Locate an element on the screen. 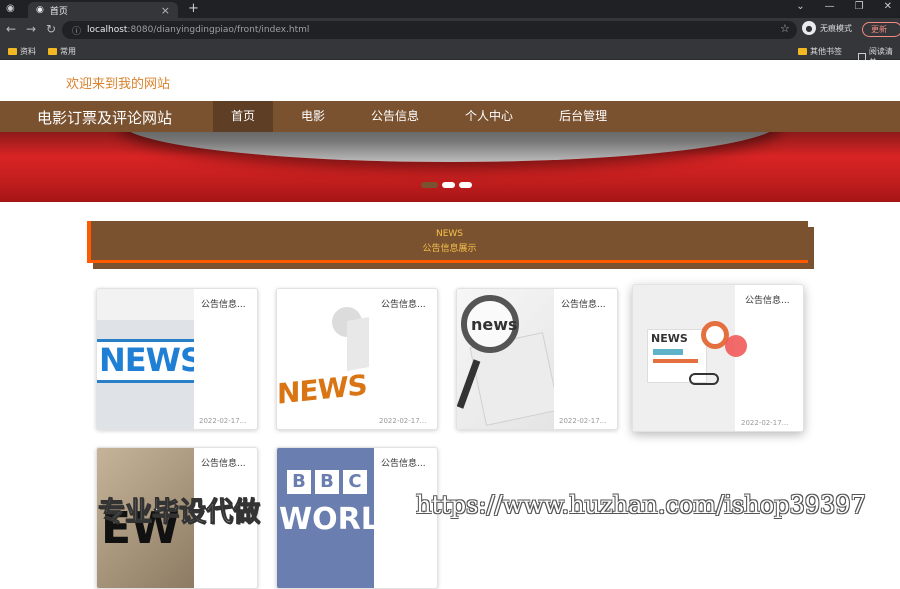 The height and width of the screenshot is (589, 900). bookmark-label: 常用 is located at coordinates (68, 51).